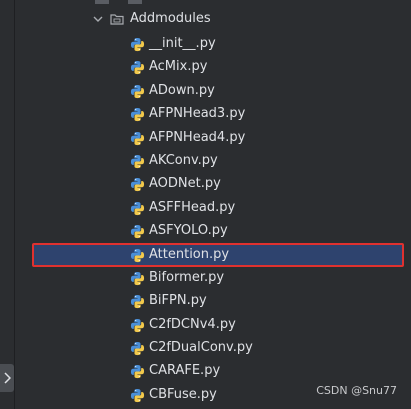 This screenshot has height=409, width=411. What do you see at coordinates (182, 43) in the screenshot?
I see `file-label: __init__.py` at bounding box center [182, 43].